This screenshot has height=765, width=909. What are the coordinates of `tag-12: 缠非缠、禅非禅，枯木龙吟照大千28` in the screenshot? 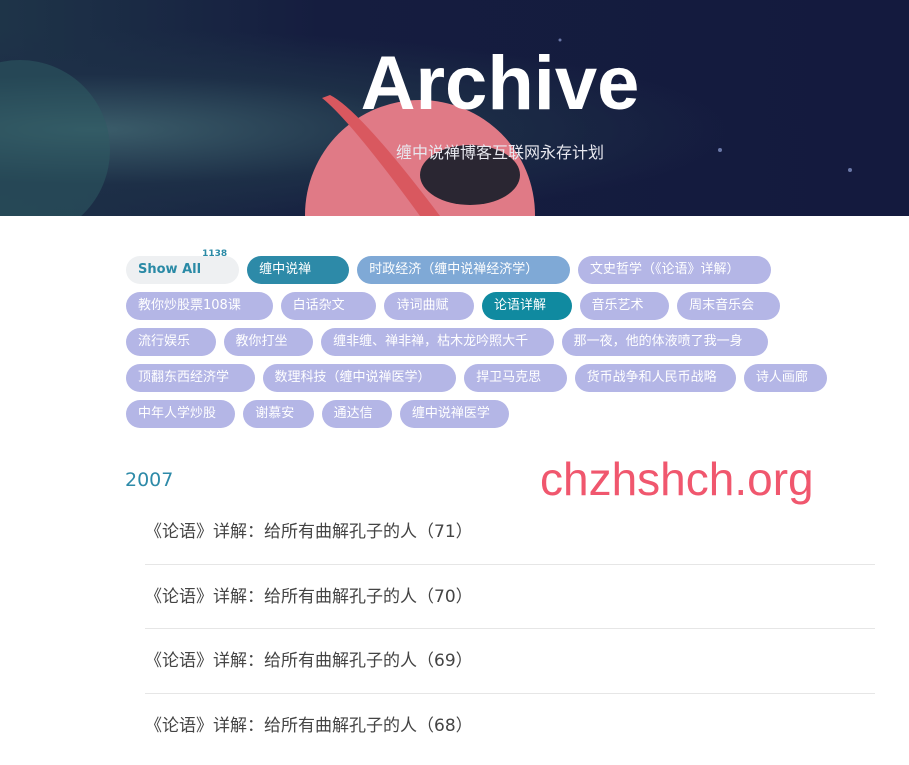 It's located at (437, 339).